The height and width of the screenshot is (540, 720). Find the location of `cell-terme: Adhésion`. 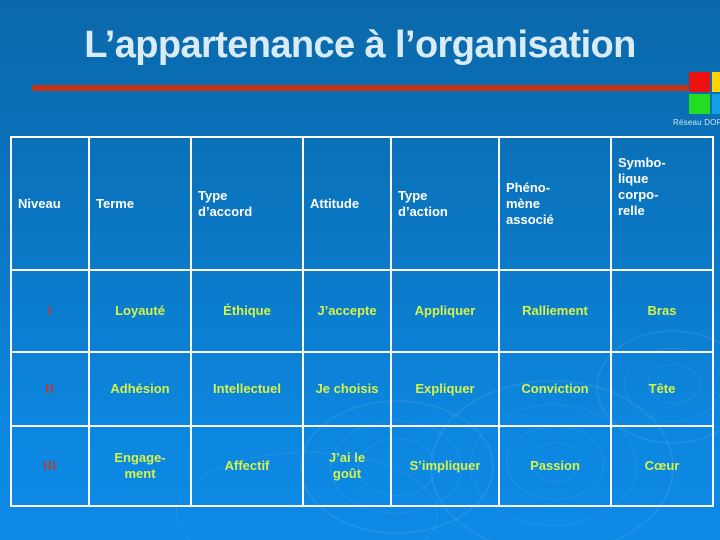

cell-terme: Adhésion is located at coordinates (140, 389).